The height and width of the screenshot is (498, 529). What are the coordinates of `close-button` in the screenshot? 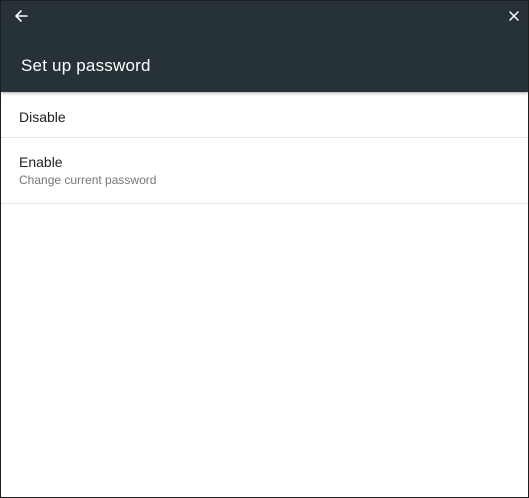 It's located at (514, 16).